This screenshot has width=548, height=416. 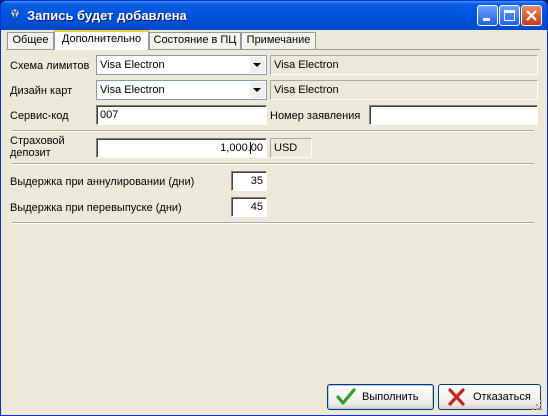 I want to click on close-icon, so click(x=531, y=15).